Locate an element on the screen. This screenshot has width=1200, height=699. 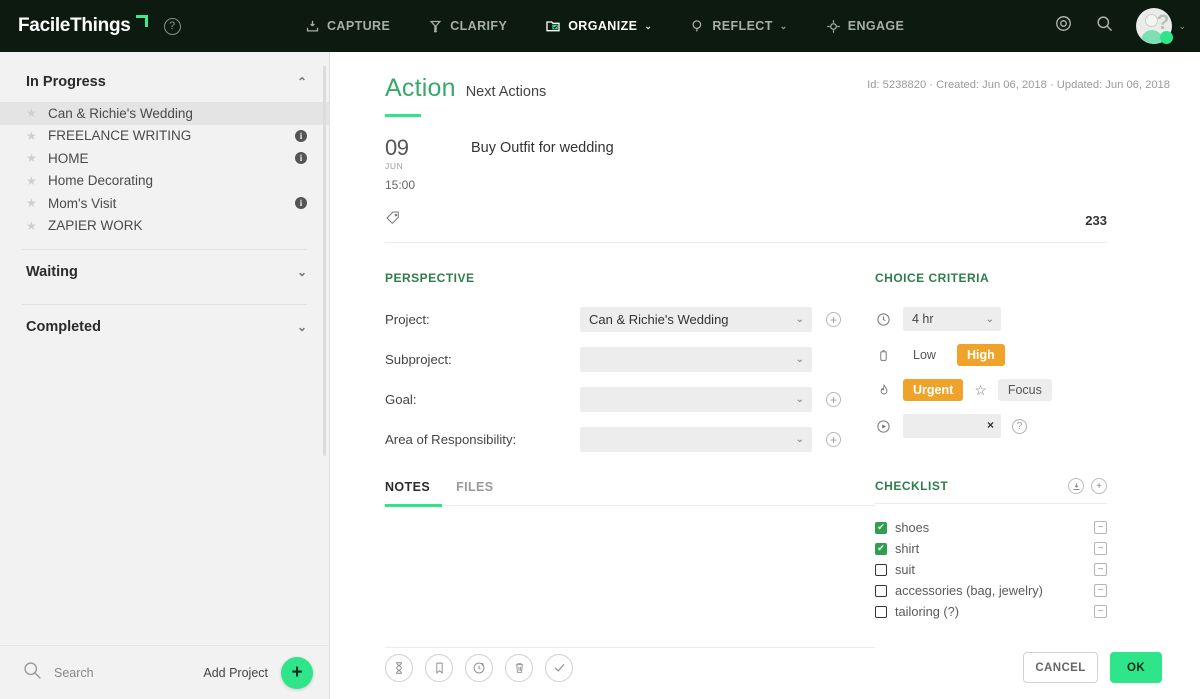
energy-low-option: Low is located at coordinates (924, 355).